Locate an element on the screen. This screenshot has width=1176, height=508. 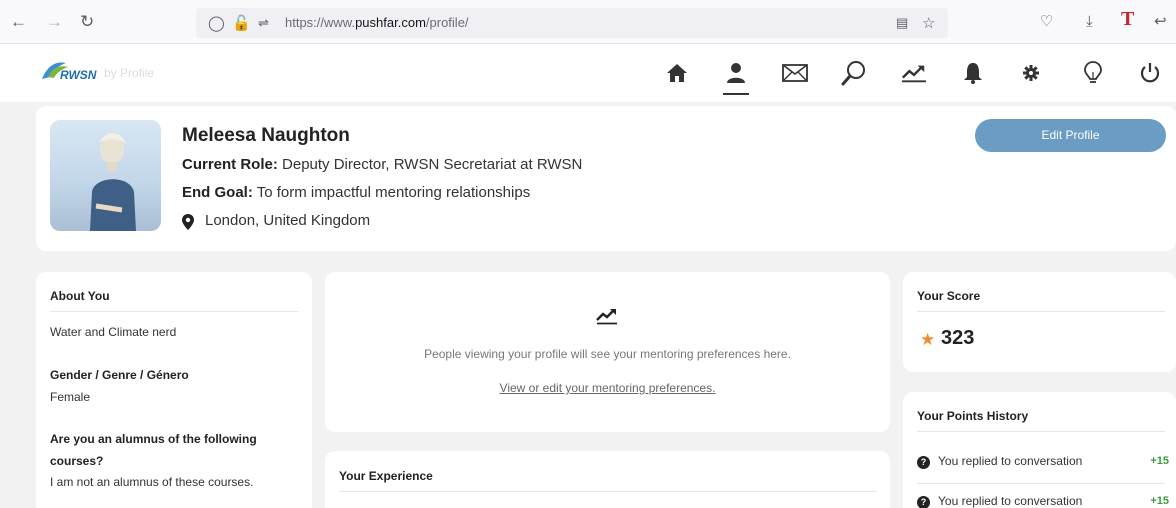
gender-label: Gender / Genre / Género is located at coordinates (119, 375).